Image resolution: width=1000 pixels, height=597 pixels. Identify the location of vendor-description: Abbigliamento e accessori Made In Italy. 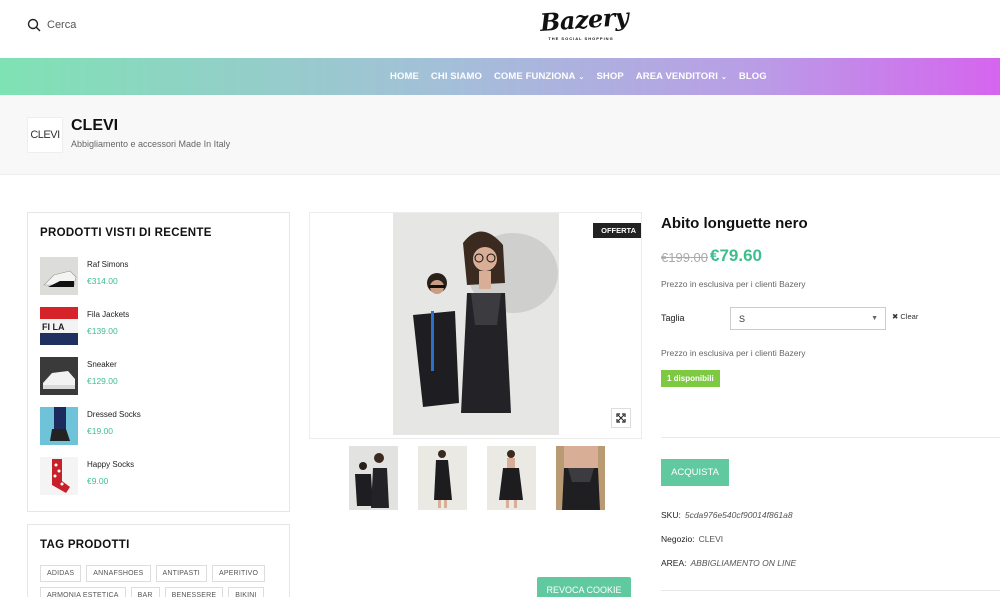
(151, 144).